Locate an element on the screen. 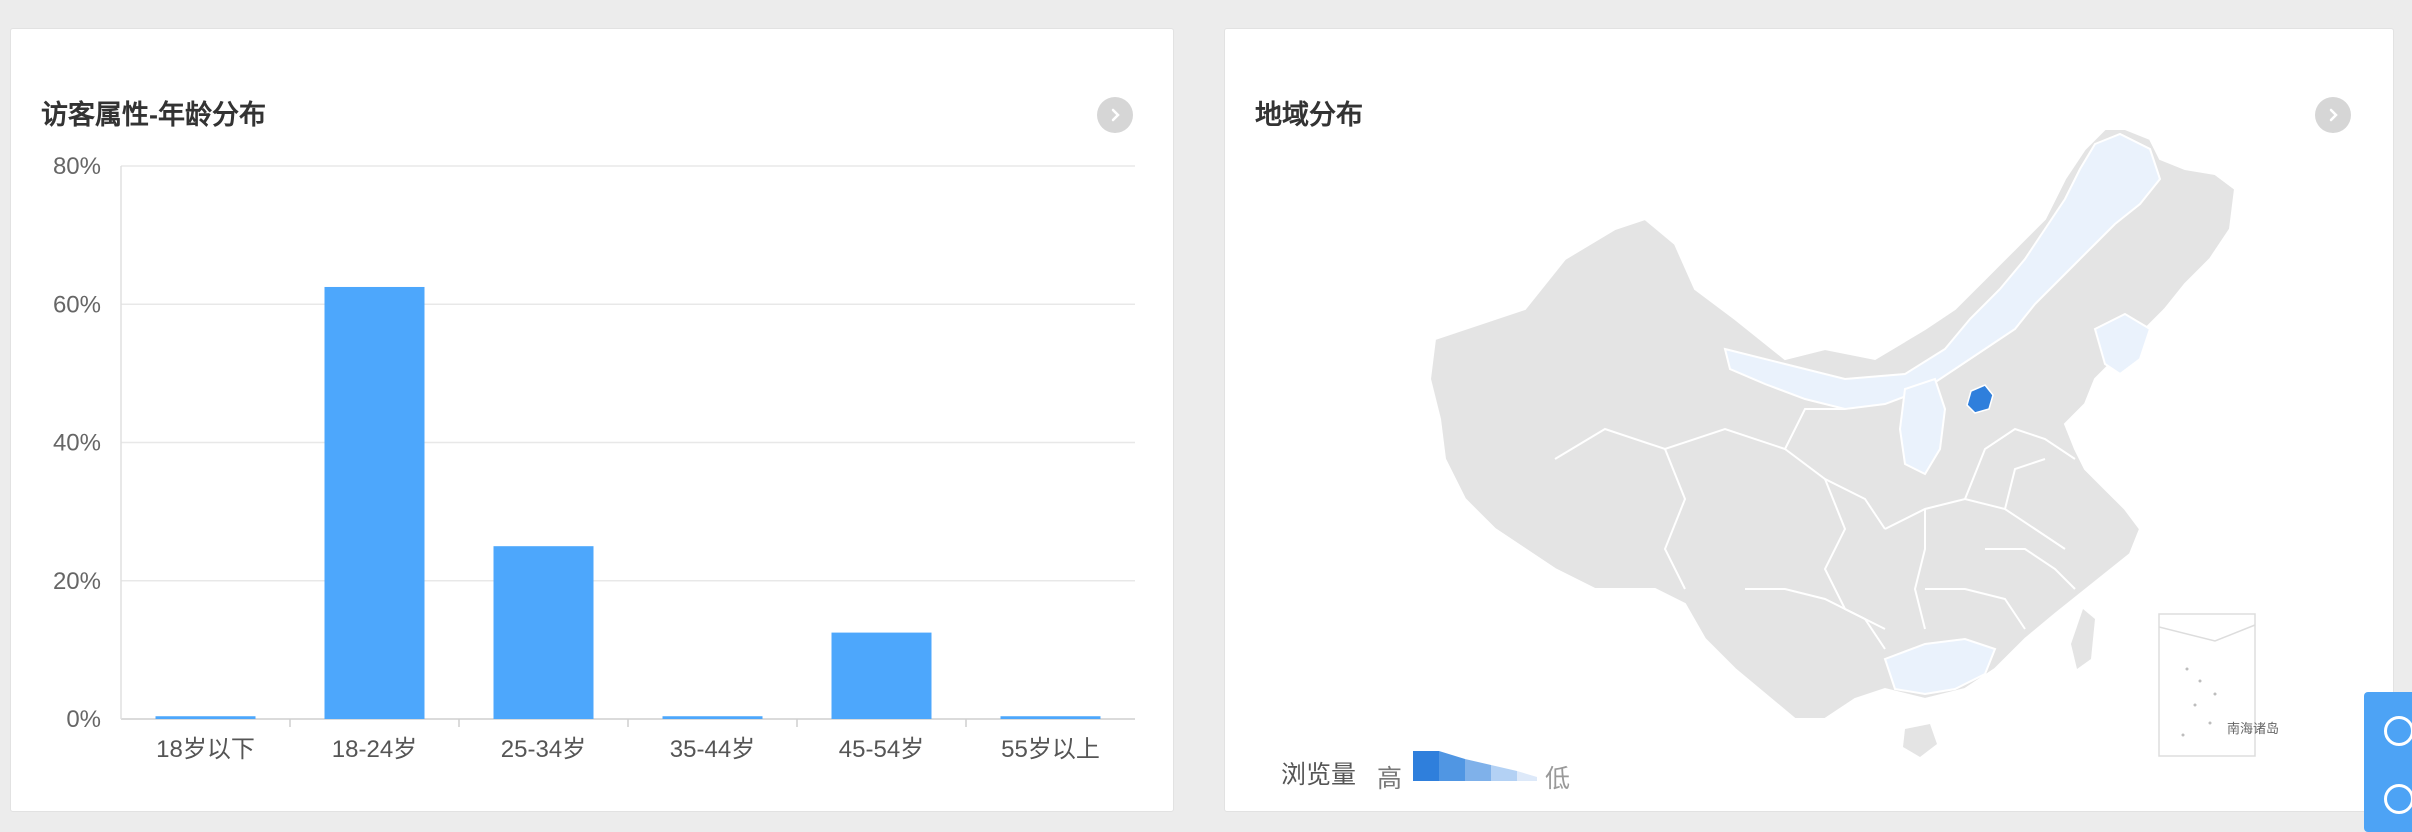 This screenshot has width=2412, height=832. x-tick-label: 18岁以下 is located at coordinates (205, 749).